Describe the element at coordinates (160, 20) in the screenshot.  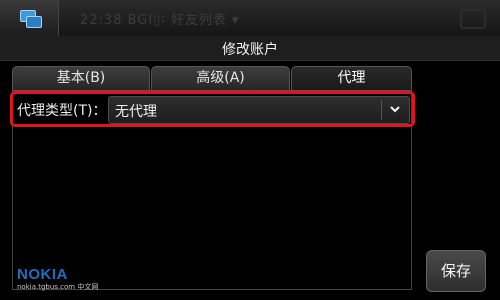
I see `status-text: 22:38 BGI▯∶ 好友列表 ▾` at that location.